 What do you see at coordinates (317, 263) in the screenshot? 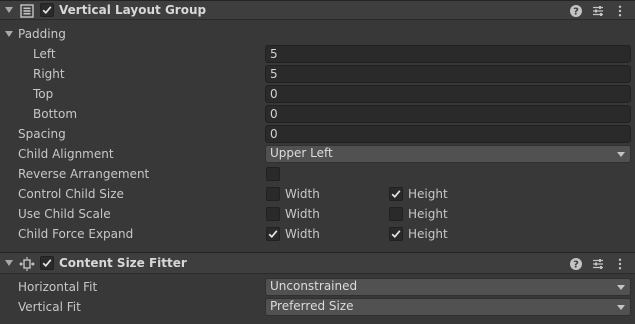
I see `content-size-fitter-header: Content Size Fitter ?` at bounding box center [317, 263].